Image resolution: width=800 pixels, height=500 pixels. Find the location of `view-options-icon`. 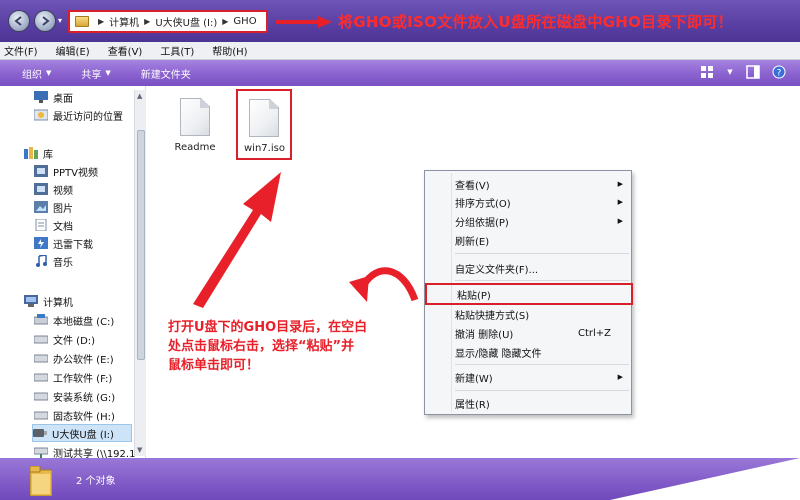

view-options-icon is located at coordinates (707, 72).